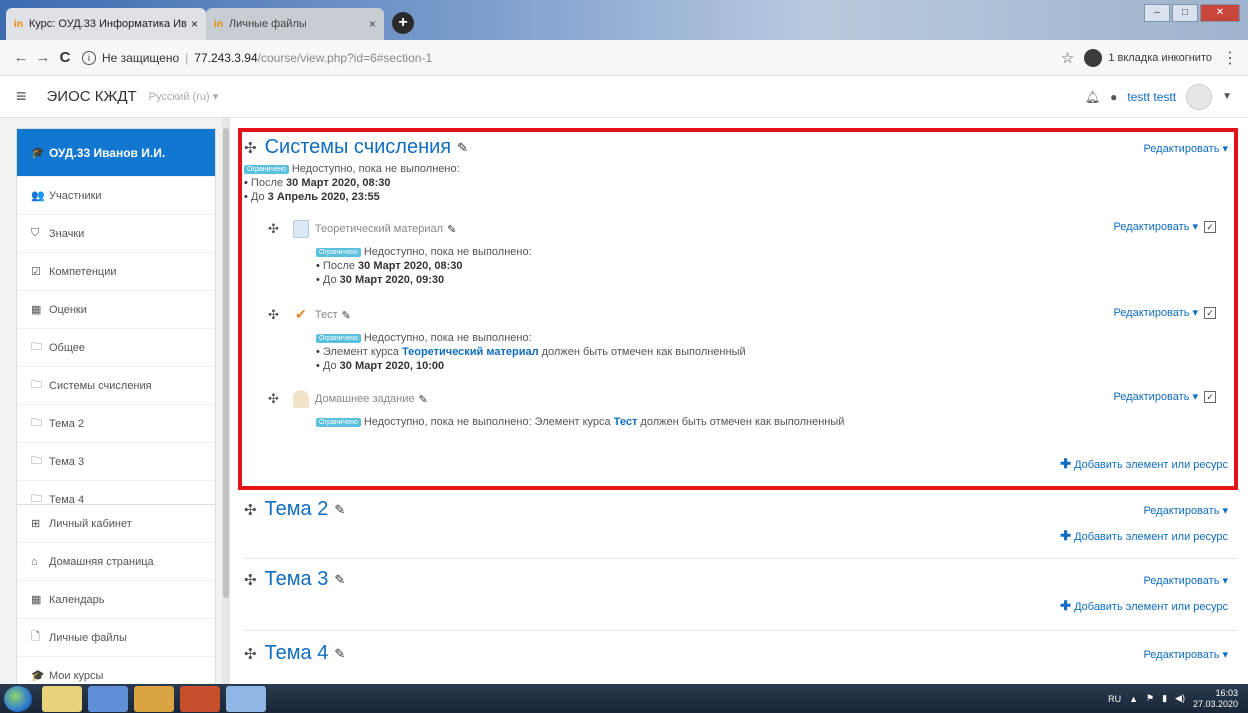  I want to click on section-topic-4: ✣ Тема 4 ✎ Редактировать ▾, so click(741, 653).